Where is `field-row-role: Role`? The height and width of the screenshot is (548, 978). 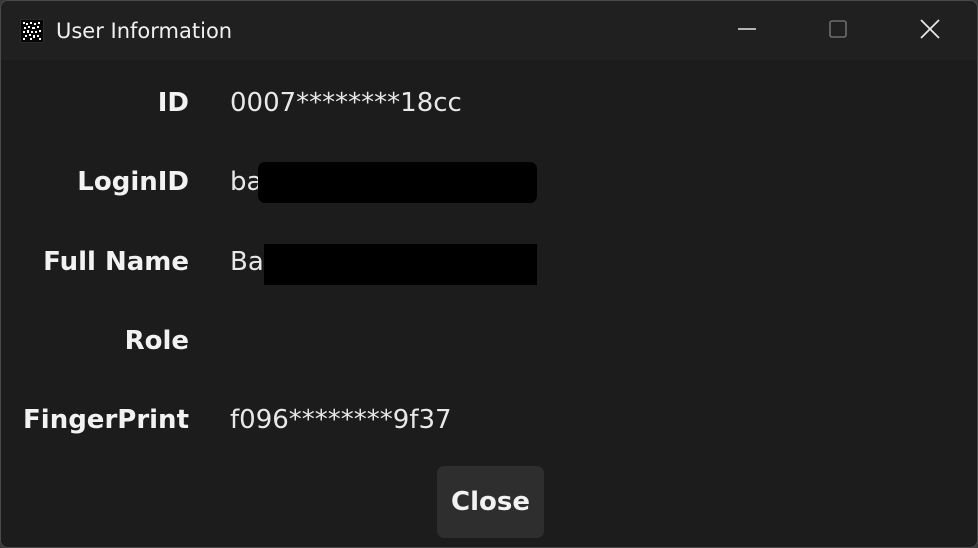
field-row-role: Role is located at coordinates (489, 341).